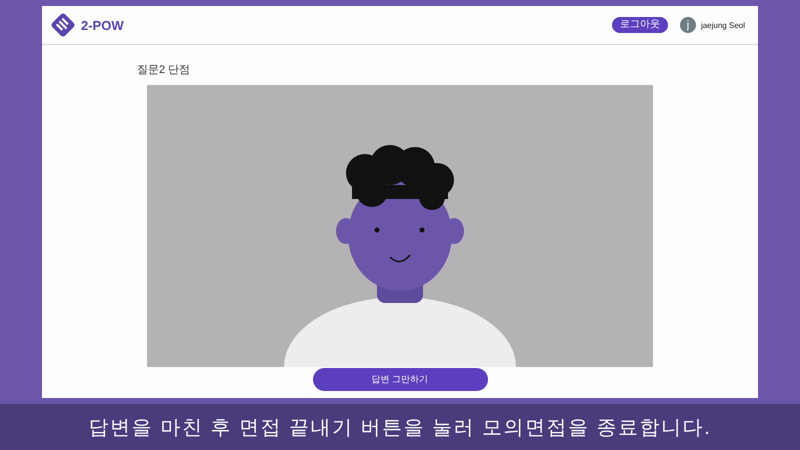 The image size is (800, 450). I want to click on question-title: 질문2 단점, so click(164, 69).